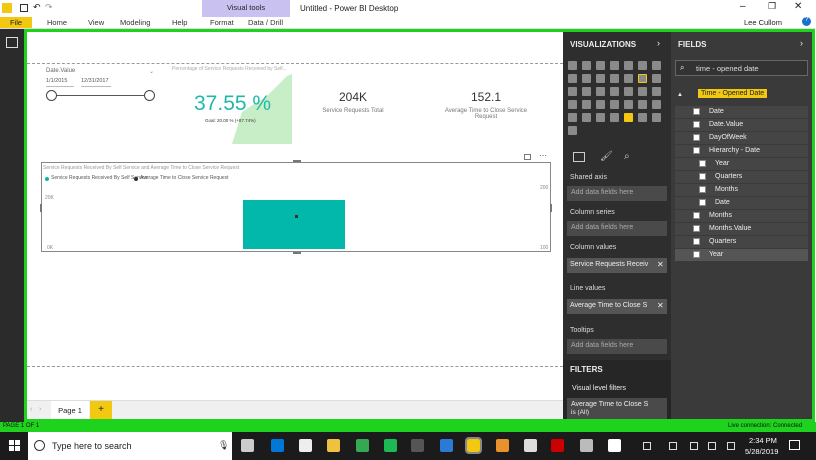 Image resolution: width=816 pixels, height=460 pixels. What do you see at coordinates (31, 409) in the screenshot?
I see `page-prev-icon: ‹` at bounding box center [31, 409].